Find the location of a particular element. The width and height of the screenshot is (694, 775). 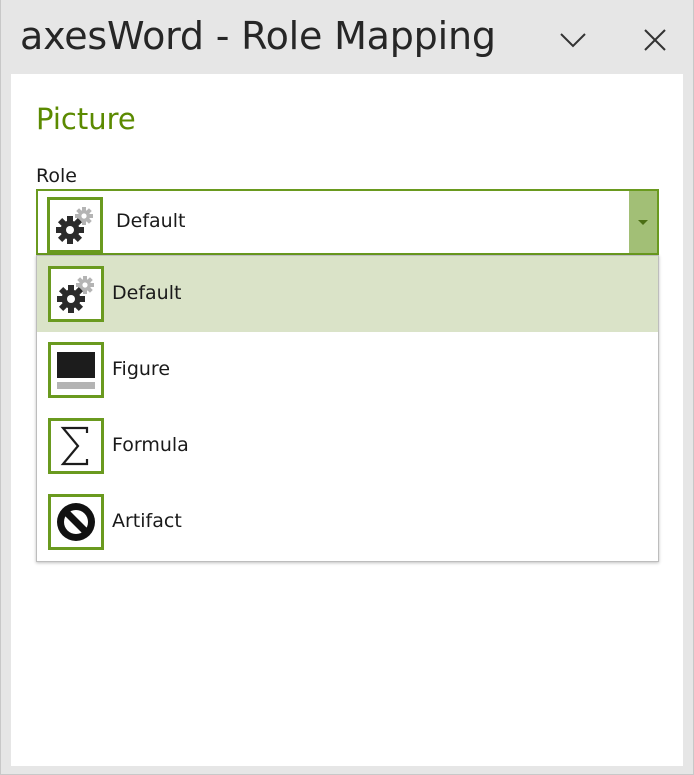

pane-options-button is located at coordinates (573, 40).